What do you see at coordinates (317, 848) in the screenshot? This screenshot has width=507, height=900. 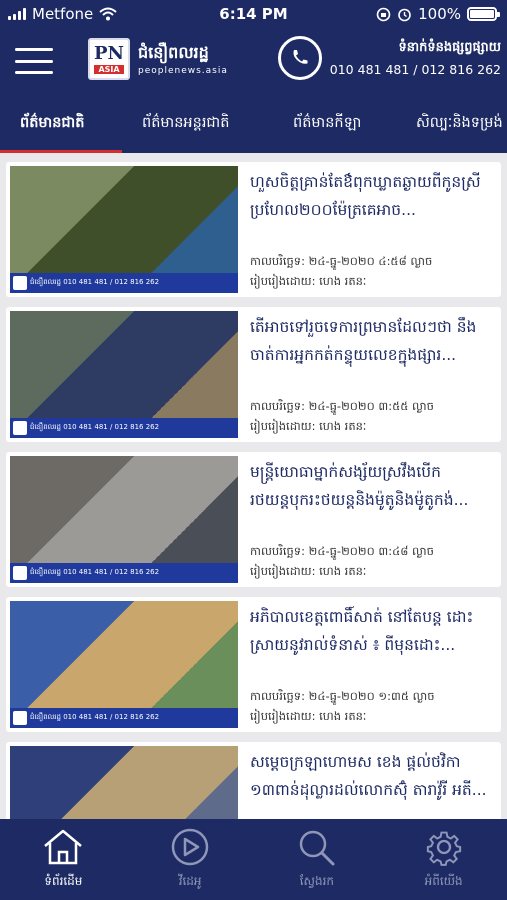 I see `search-icon` at bounding box center [317, 848].